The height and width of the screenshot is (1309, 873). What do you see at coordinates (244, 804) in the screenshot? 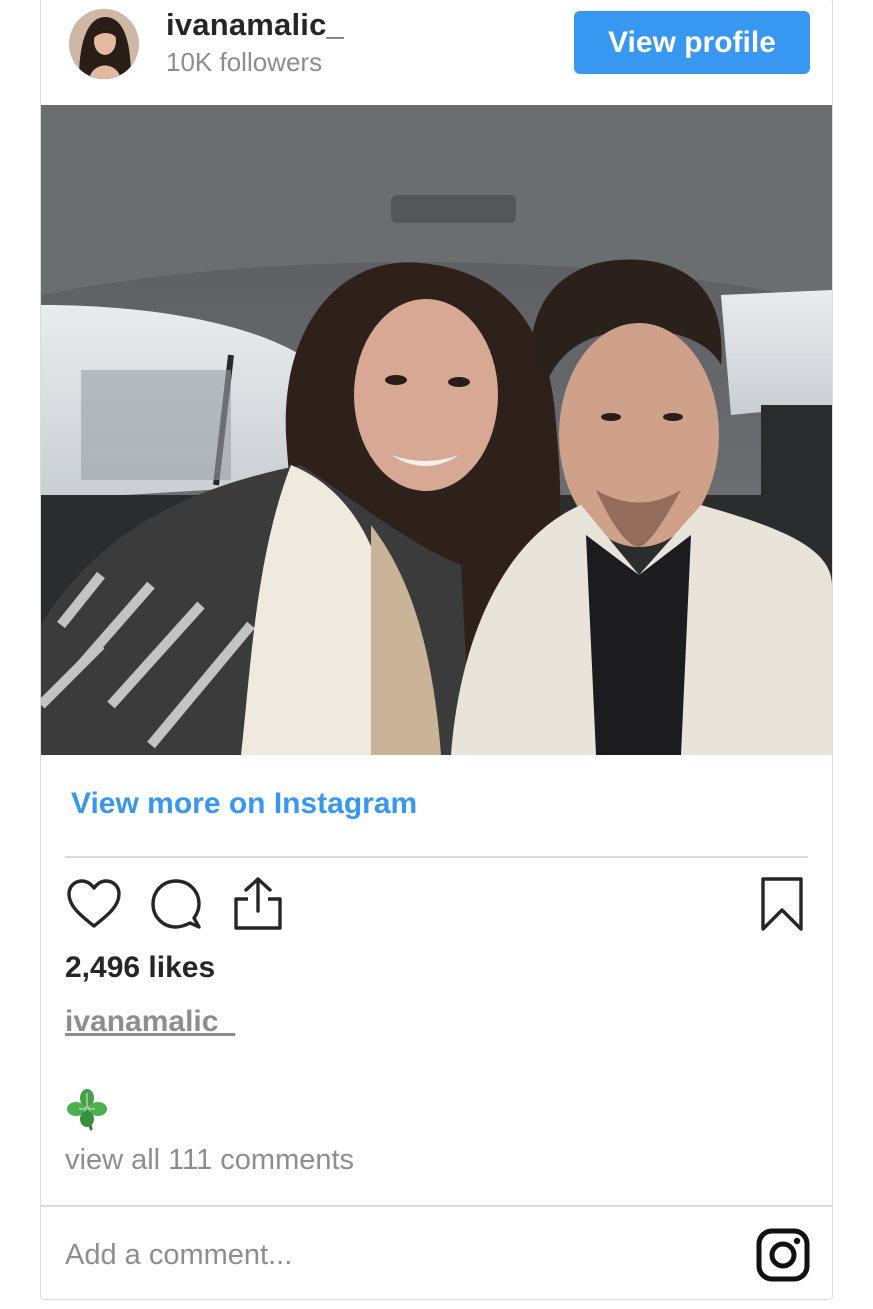
I see `view-more-on-instagram-link: View more on Instagram` at bounding box center [244, 804].